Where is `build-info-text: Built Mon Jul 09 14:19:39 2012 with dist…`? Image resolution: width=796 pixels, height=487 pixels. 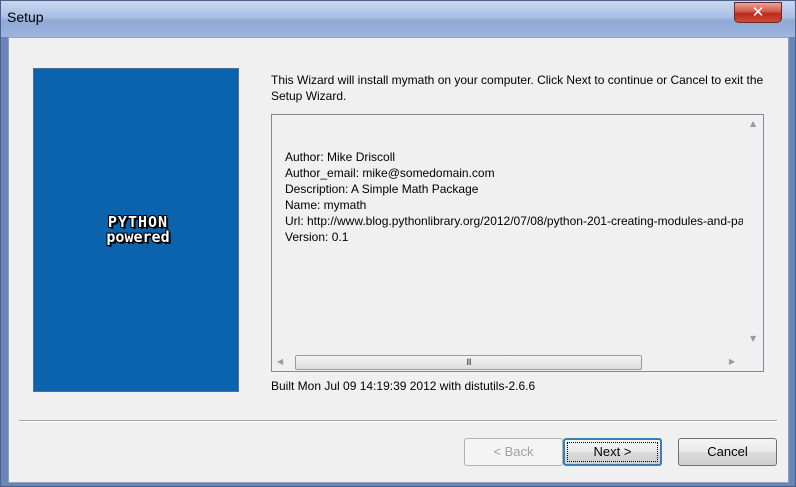
build-info-text: Built Mon Jul 09 14:19:39 2012 with dist… is located at coordinates (403, 386).